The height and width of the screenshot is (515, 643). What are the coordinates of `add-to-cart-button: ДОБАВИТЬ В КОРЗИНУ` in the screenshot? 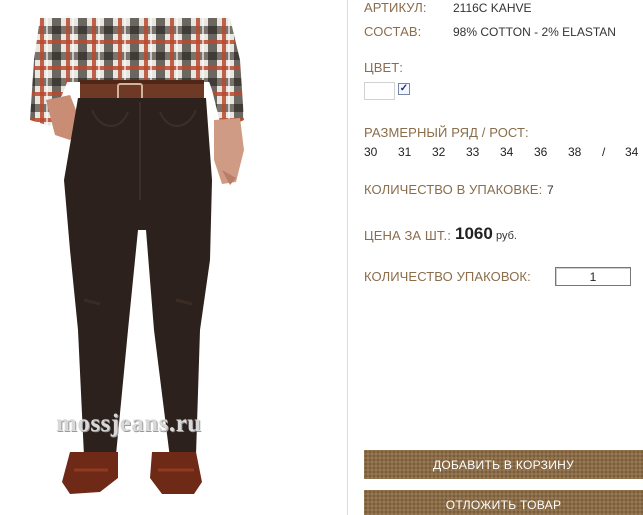 It's located at (503, 464).